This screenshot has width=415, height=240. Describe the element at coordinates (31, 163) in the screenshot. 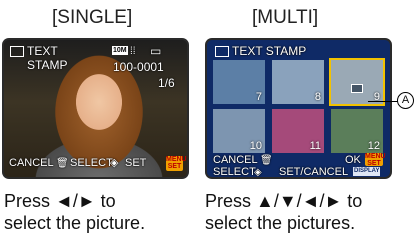

I see `cancel-label: CANCEL` at that location.